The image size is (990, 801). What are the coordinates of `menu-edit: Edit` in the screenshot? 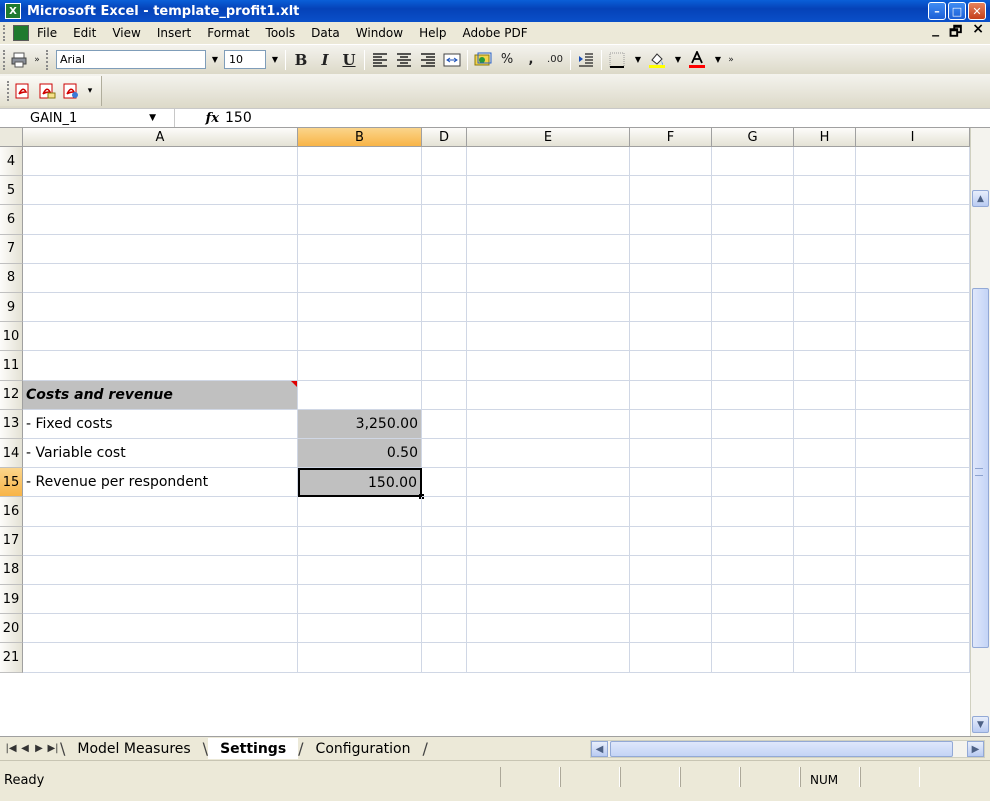 It's located at (84, 33).